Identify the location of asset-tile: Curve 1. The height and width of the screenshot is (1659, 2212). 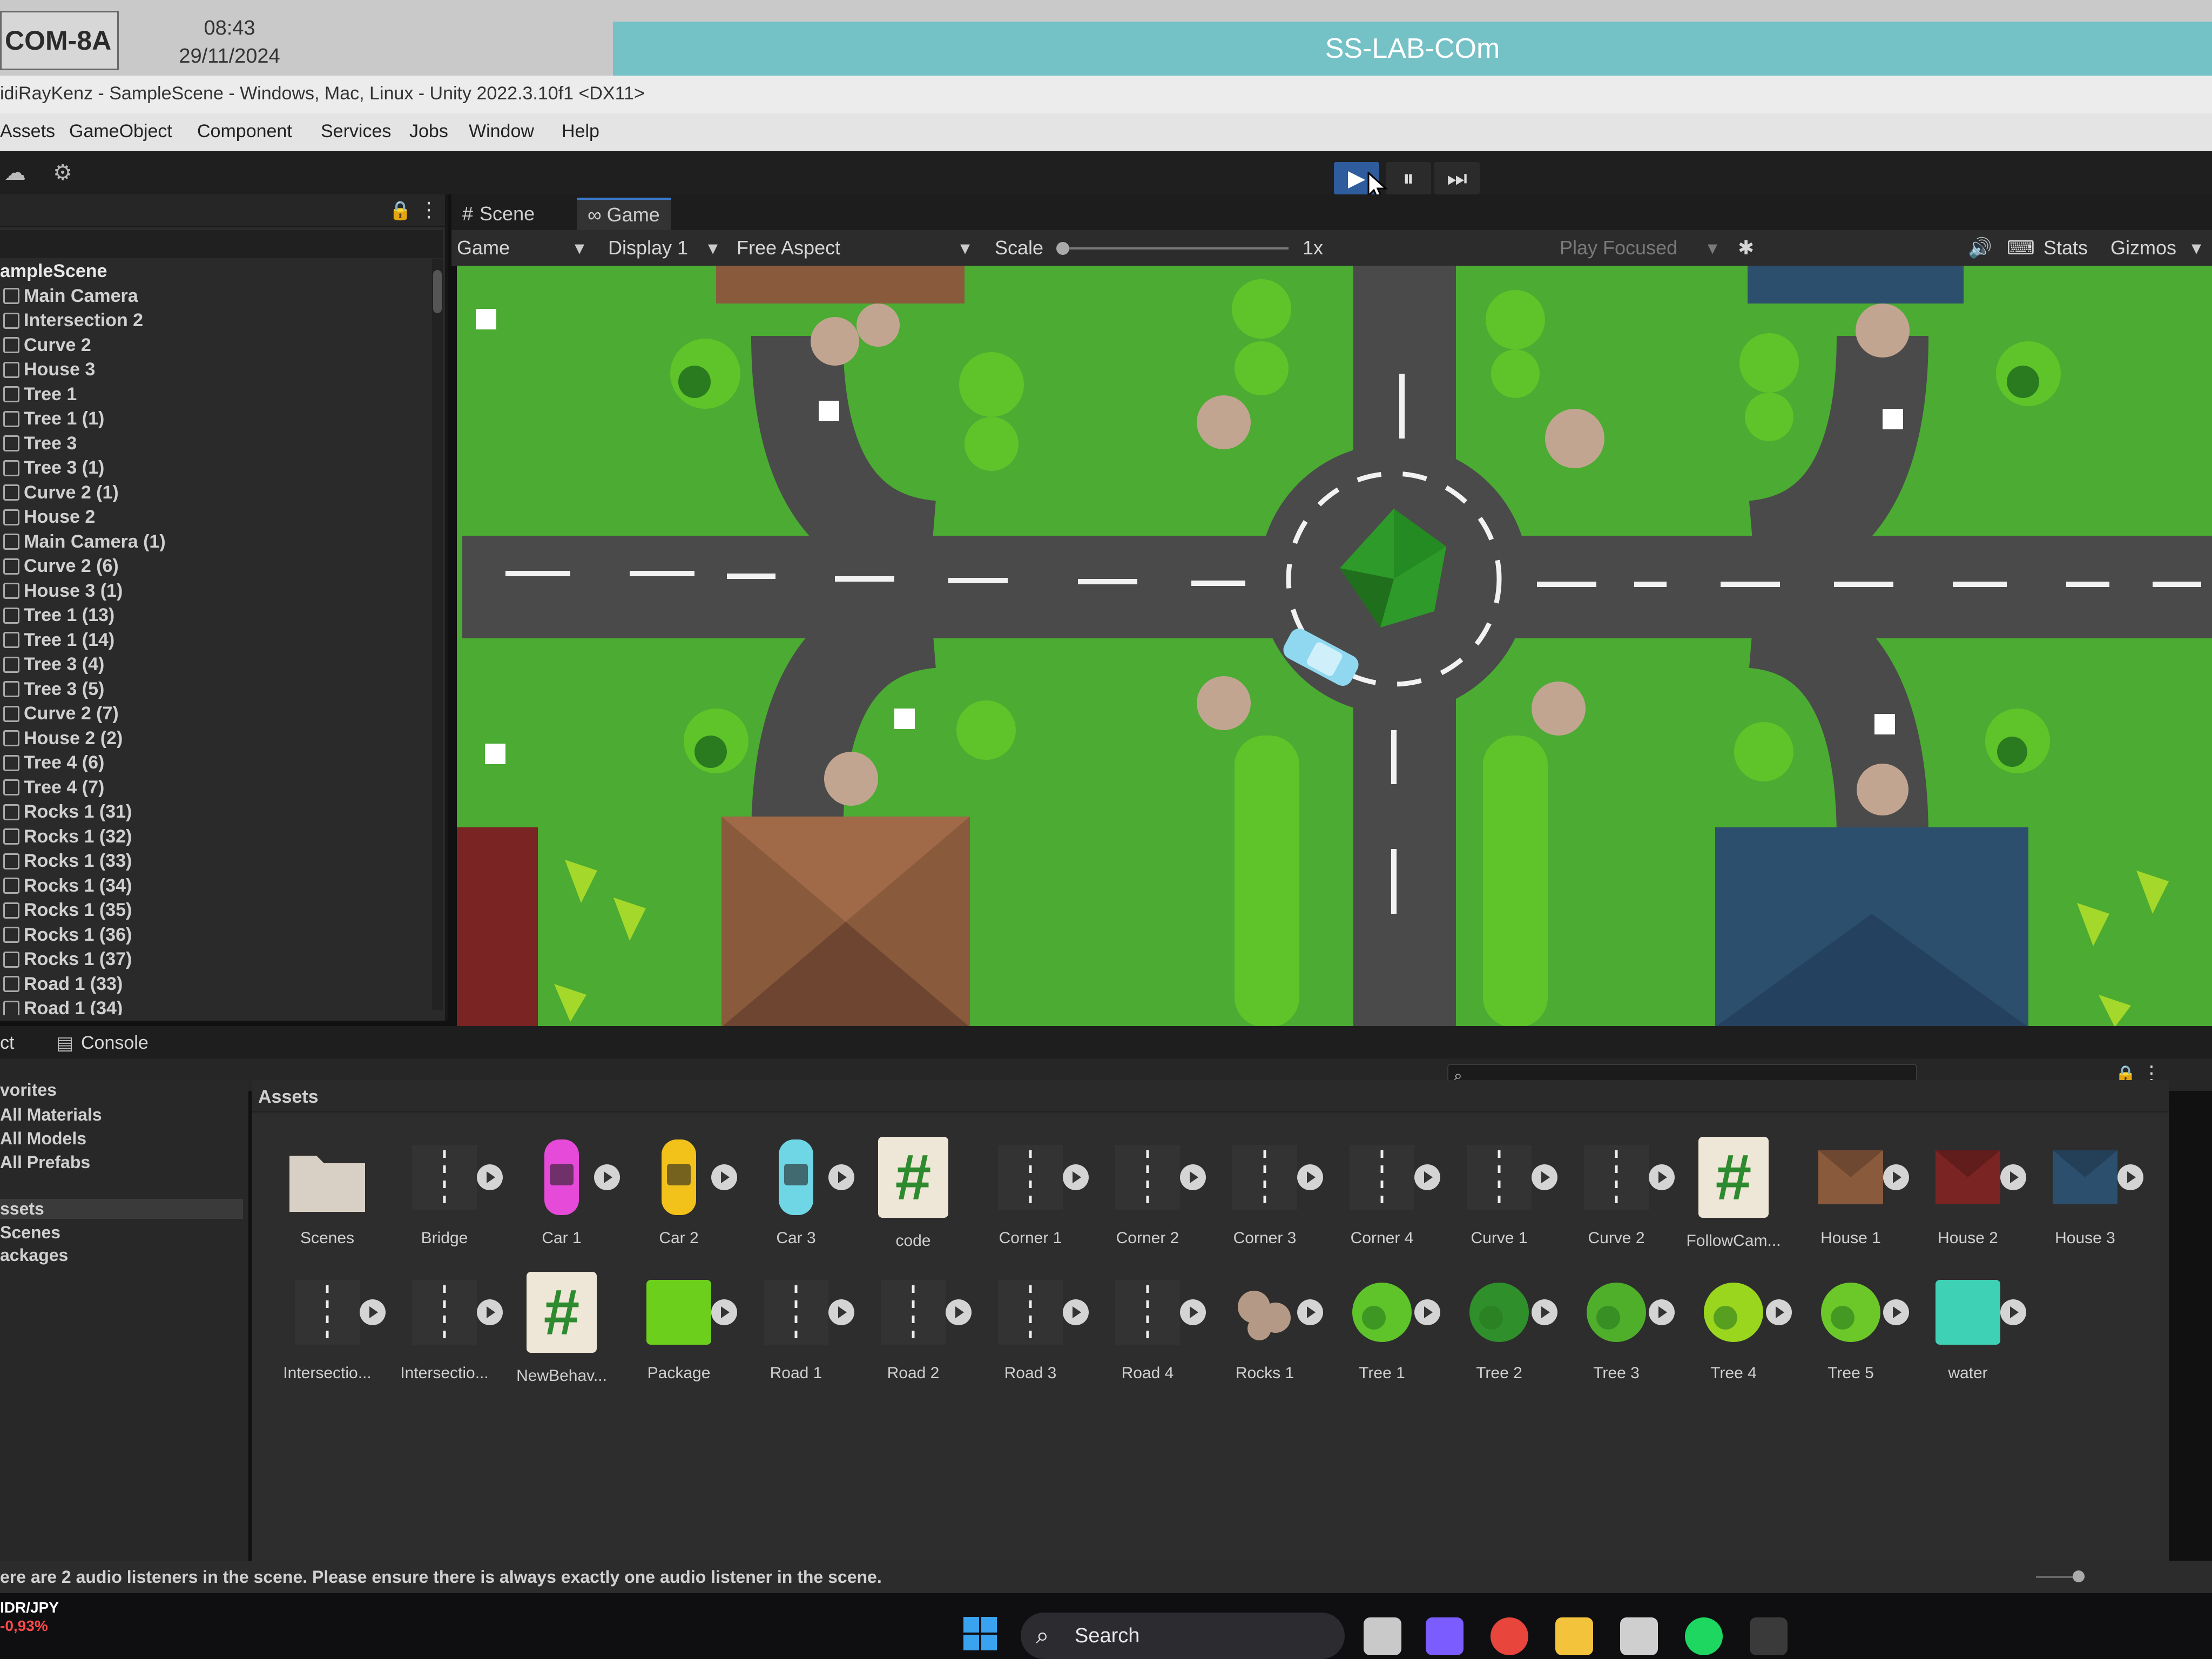
(1501, 1190).